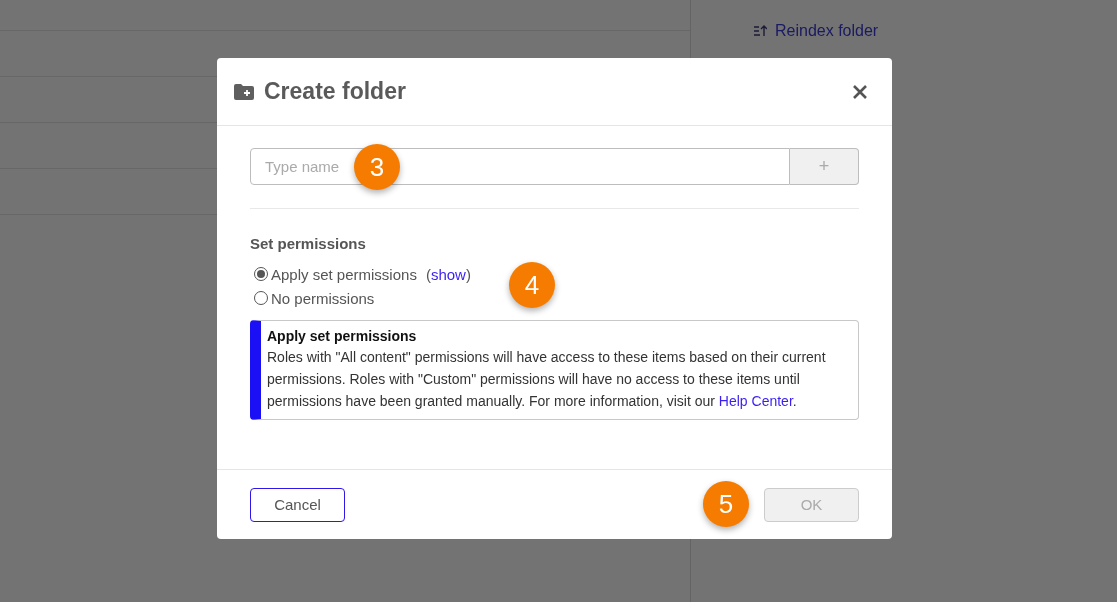 The width and height of the screenshot is (1117, 602). What do you see at coordinates (547, 379) in the screenshot?
I see `info-text: Roles with "All content" permissions will have access to these items based on their current permissions. Roles with "Custom" permissions will have no access to these items until permissions have been granted manually. For more information, visit our Help Center.` at bounding box center [547, 379].